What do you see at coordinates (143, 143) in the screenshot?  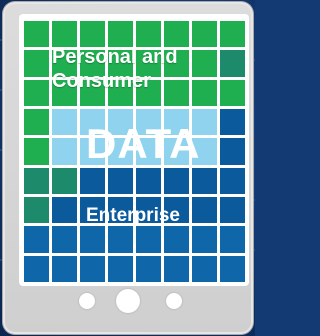 I see `data-label: DATA` at bounding box center [143, 143].